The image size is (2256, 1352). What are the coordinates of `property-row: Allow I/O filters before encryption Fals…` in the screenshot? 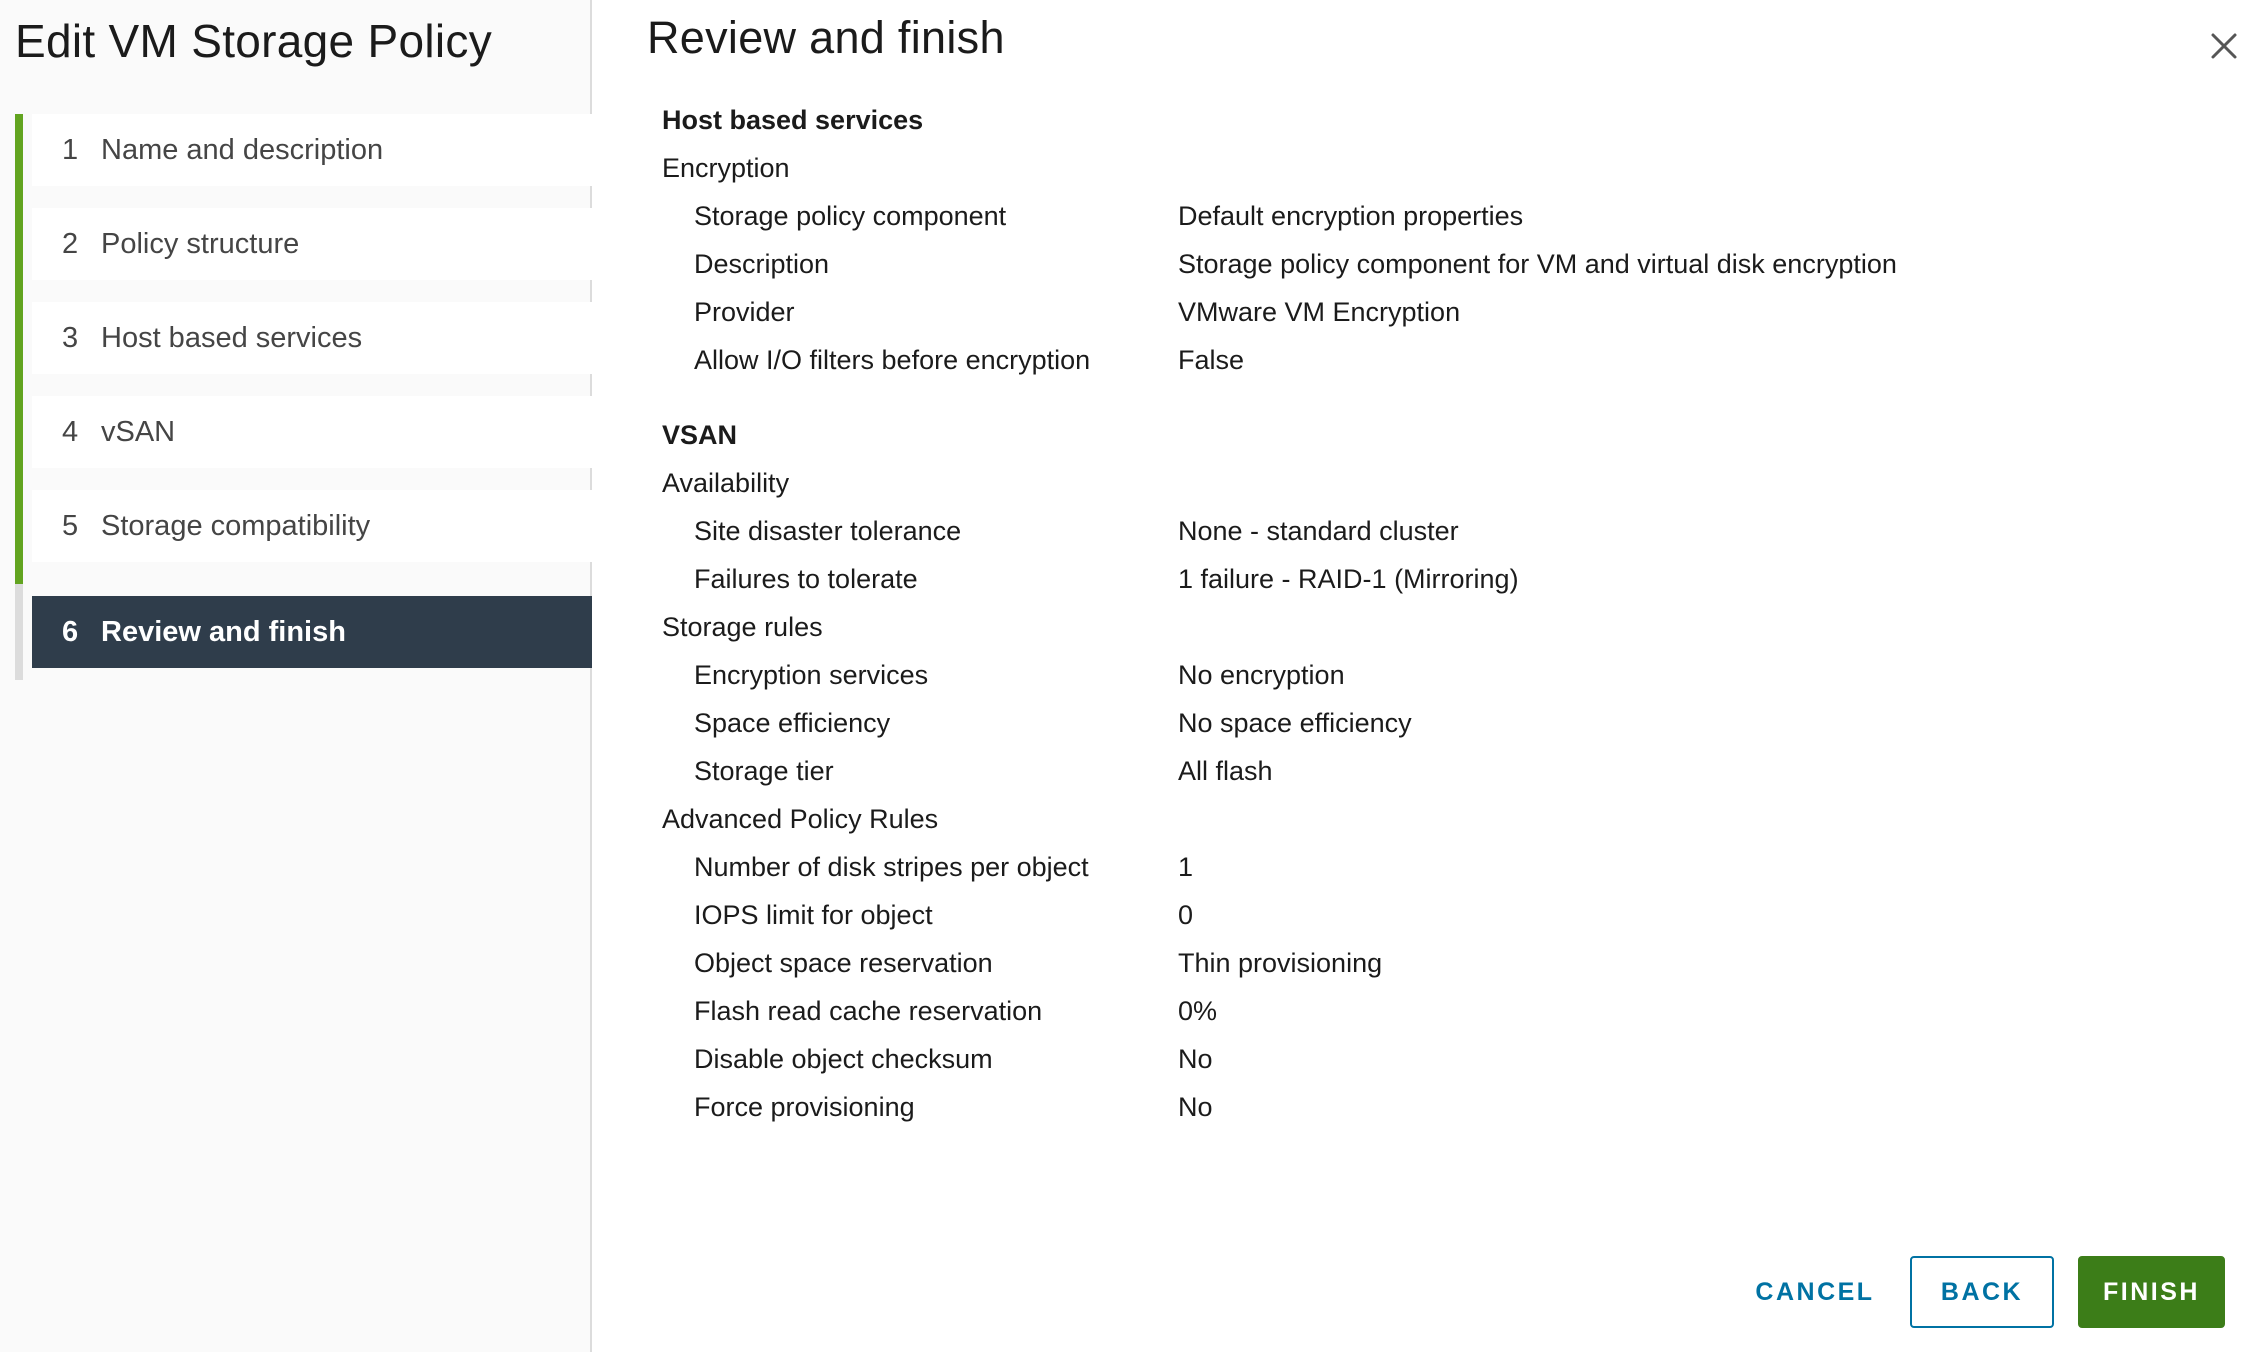 It's located at (1412, 360).